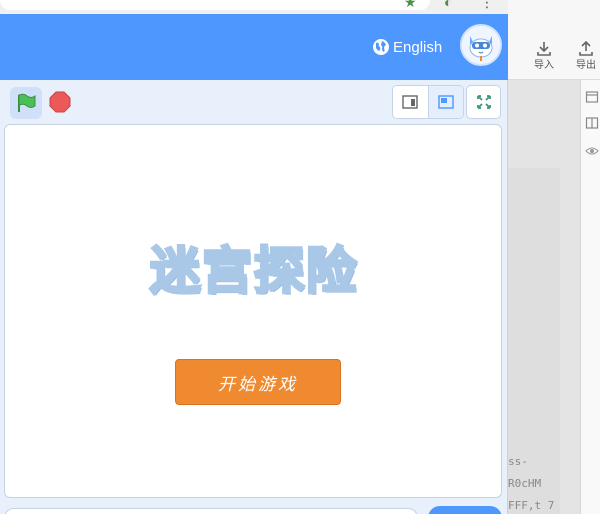  I want to click on split-view-icon, so click(592, 123).